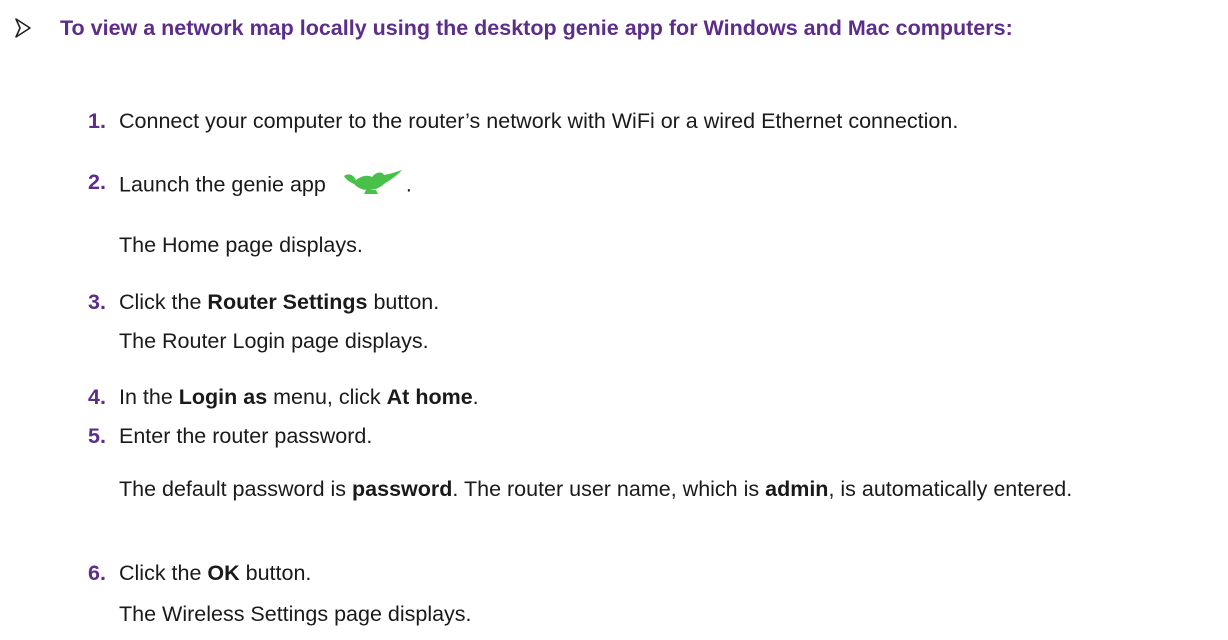 This screenshot has height=640, width=1228. I want to click on note-text-part: , is automatically entered., so click(950, 489).